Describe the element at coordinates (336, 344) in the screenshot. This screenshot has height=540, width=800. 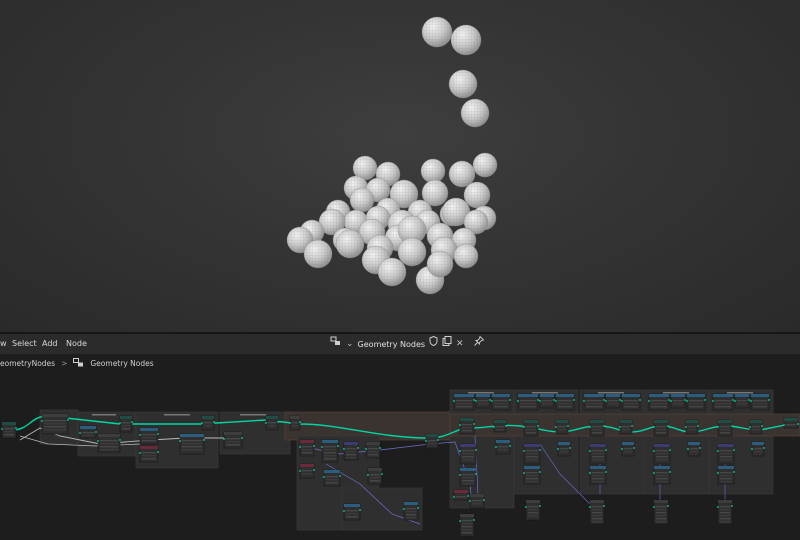
I see `node-tree-icon` at that location.